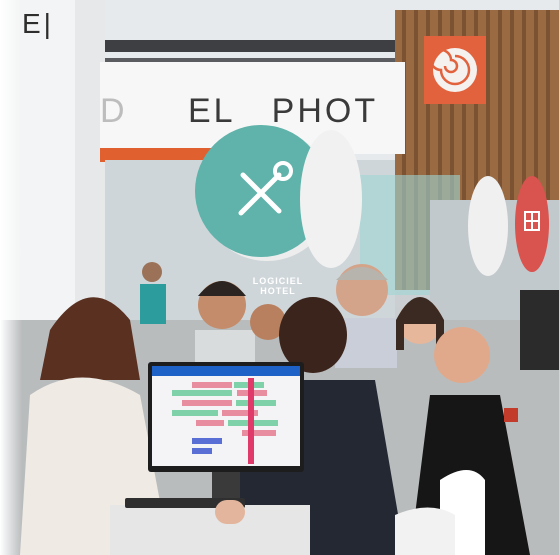 Image resolution: width=559 pixels, height=555 pixels. Describe the element at coordinates (11, 277) in the screenshot. I see `left-edge-fade` at that location.